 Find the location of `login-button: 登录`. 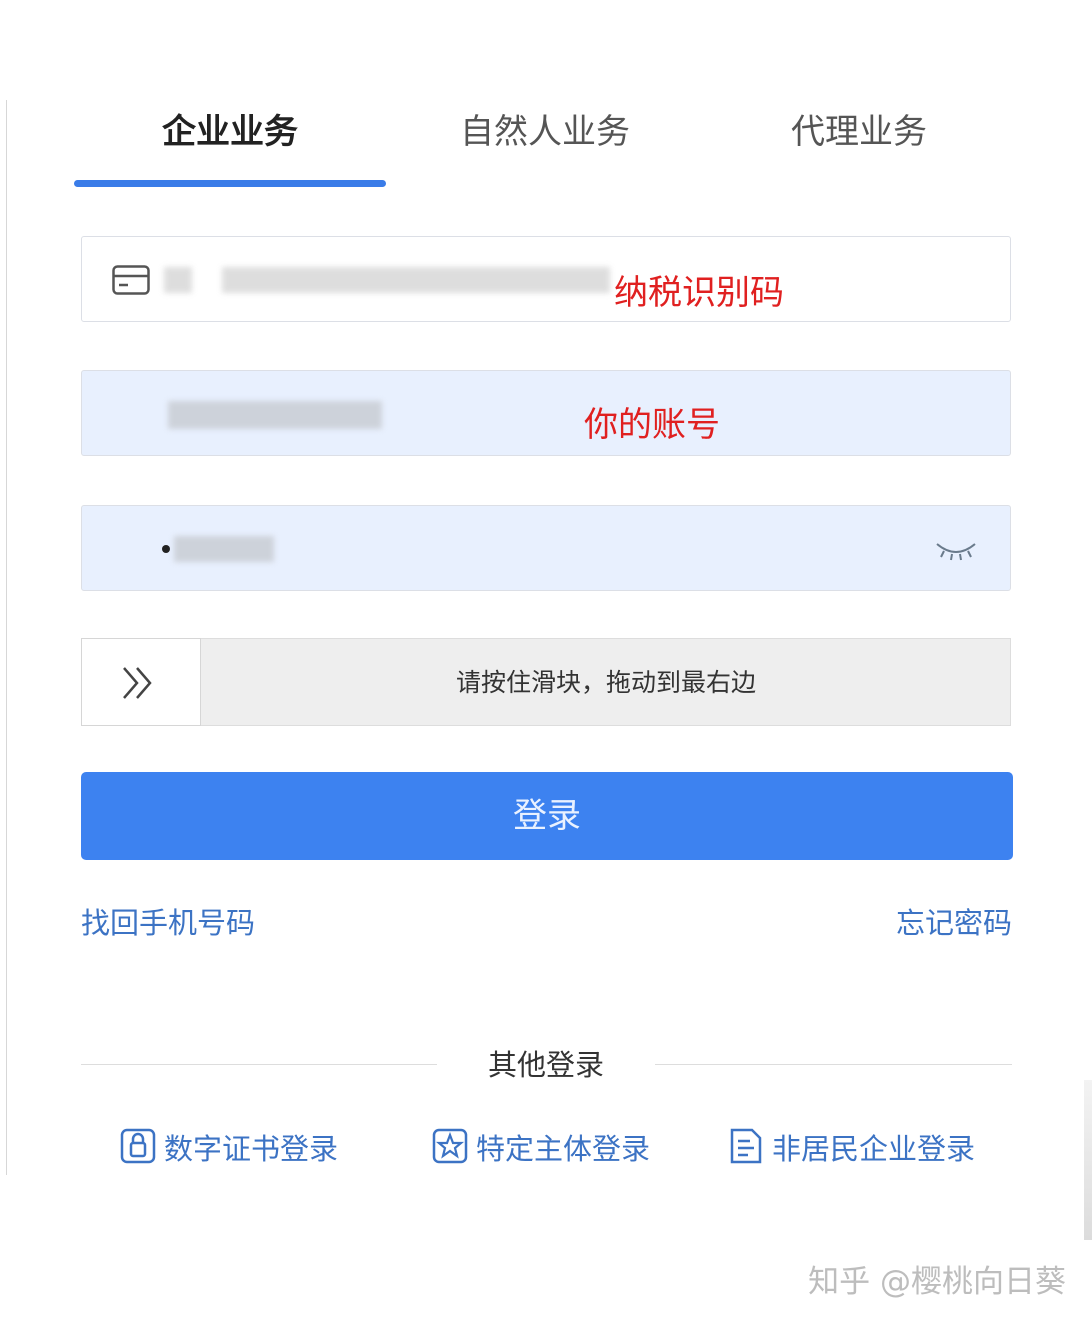

login-button: 登录 is located at coordinates (547, 816).